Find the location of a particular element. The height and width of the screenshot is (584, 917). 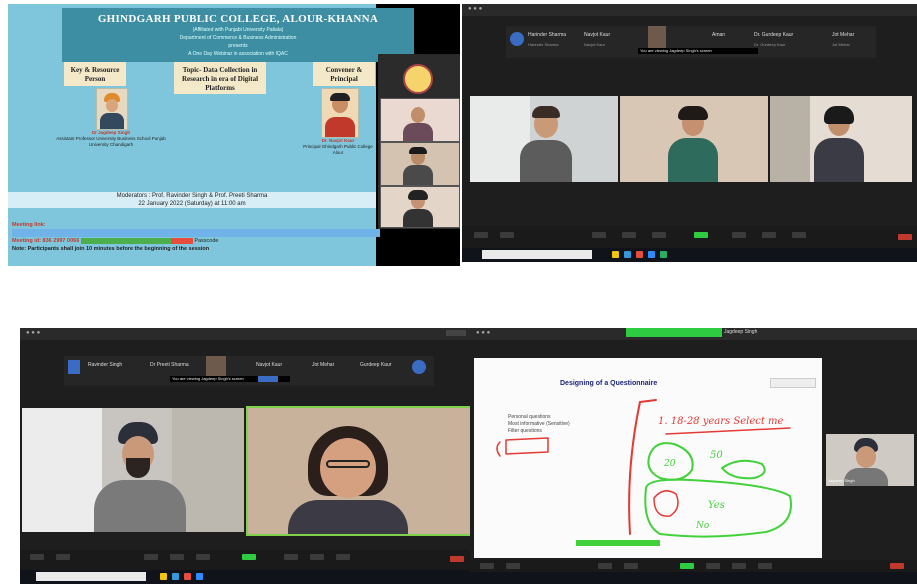

convener-tile: Convener & Principal is located at coordinates (344, 74).